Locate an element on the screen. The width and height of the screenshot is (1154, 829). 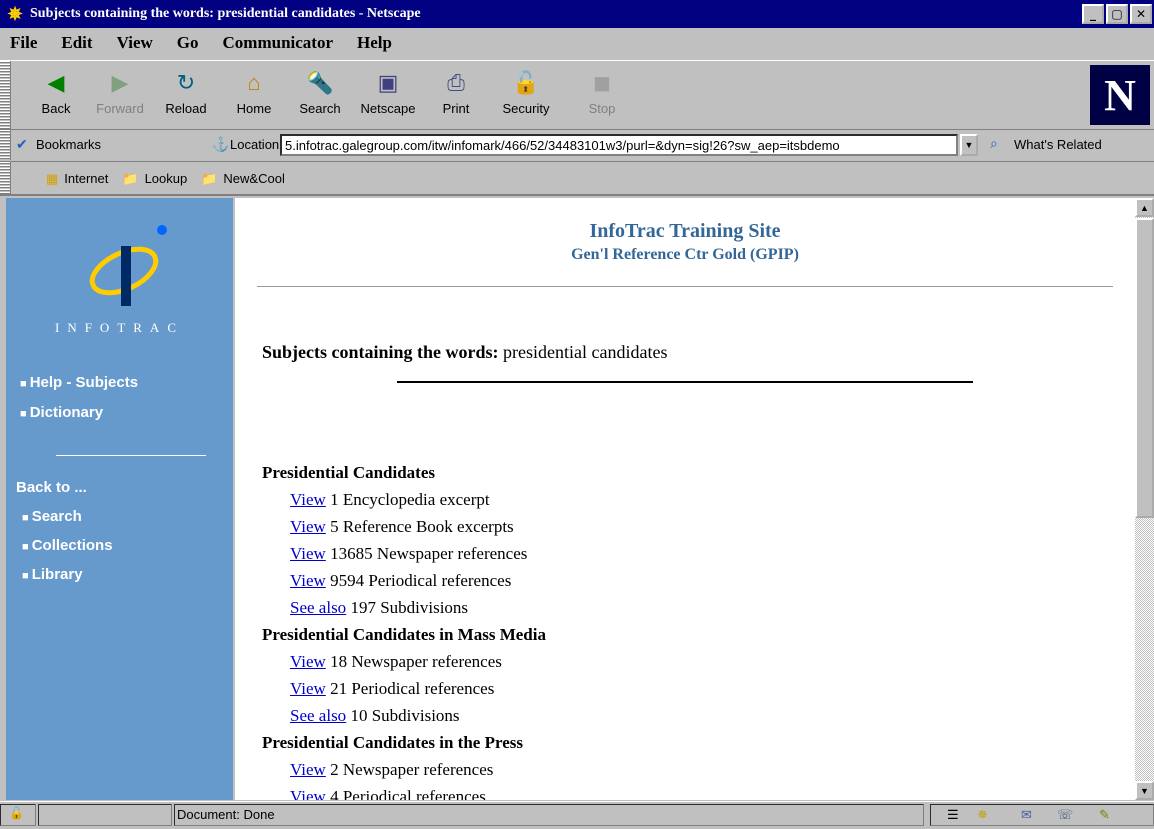
url-dropdown-button: ▼ is located at coordinates (969, 145).